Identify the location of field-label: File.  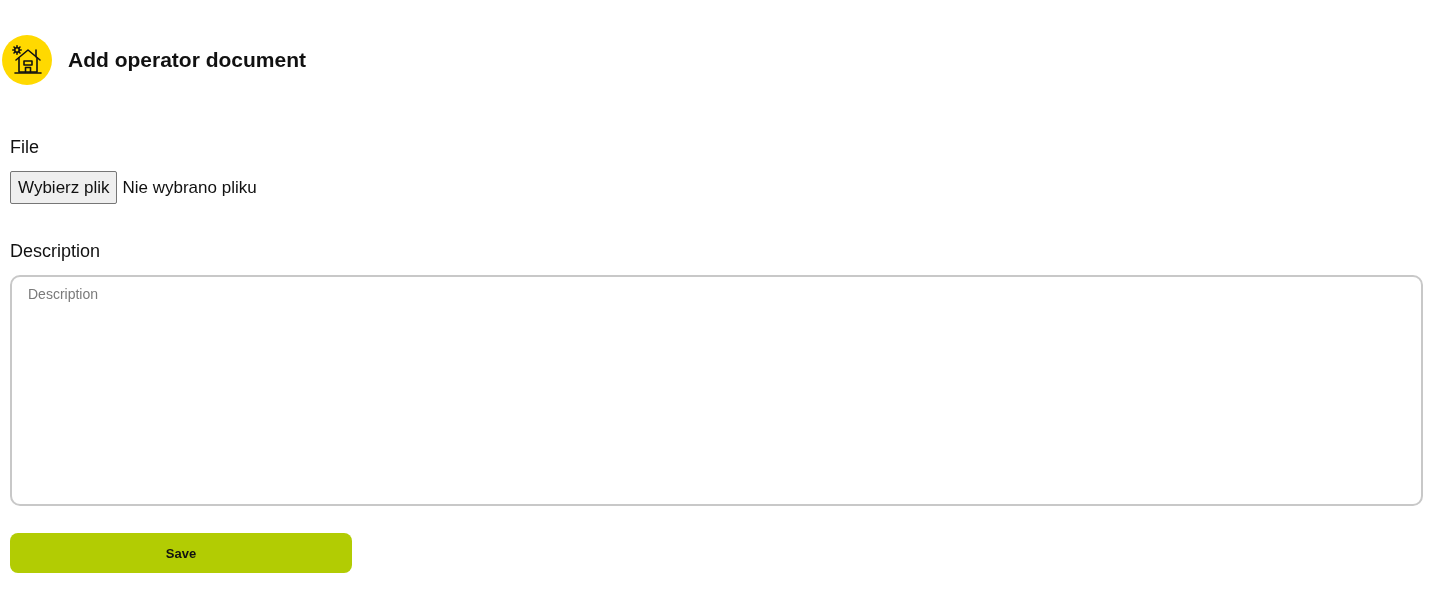
(24, 147).